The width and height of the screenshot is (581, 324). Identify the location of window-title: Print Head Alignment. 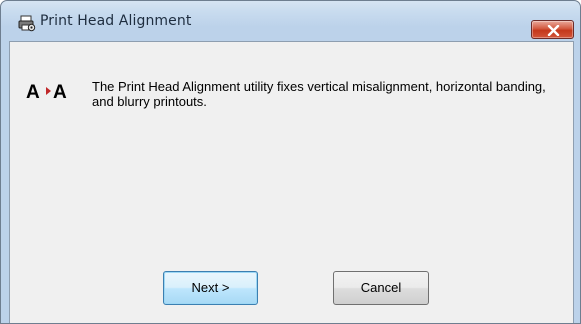
(116, 21).